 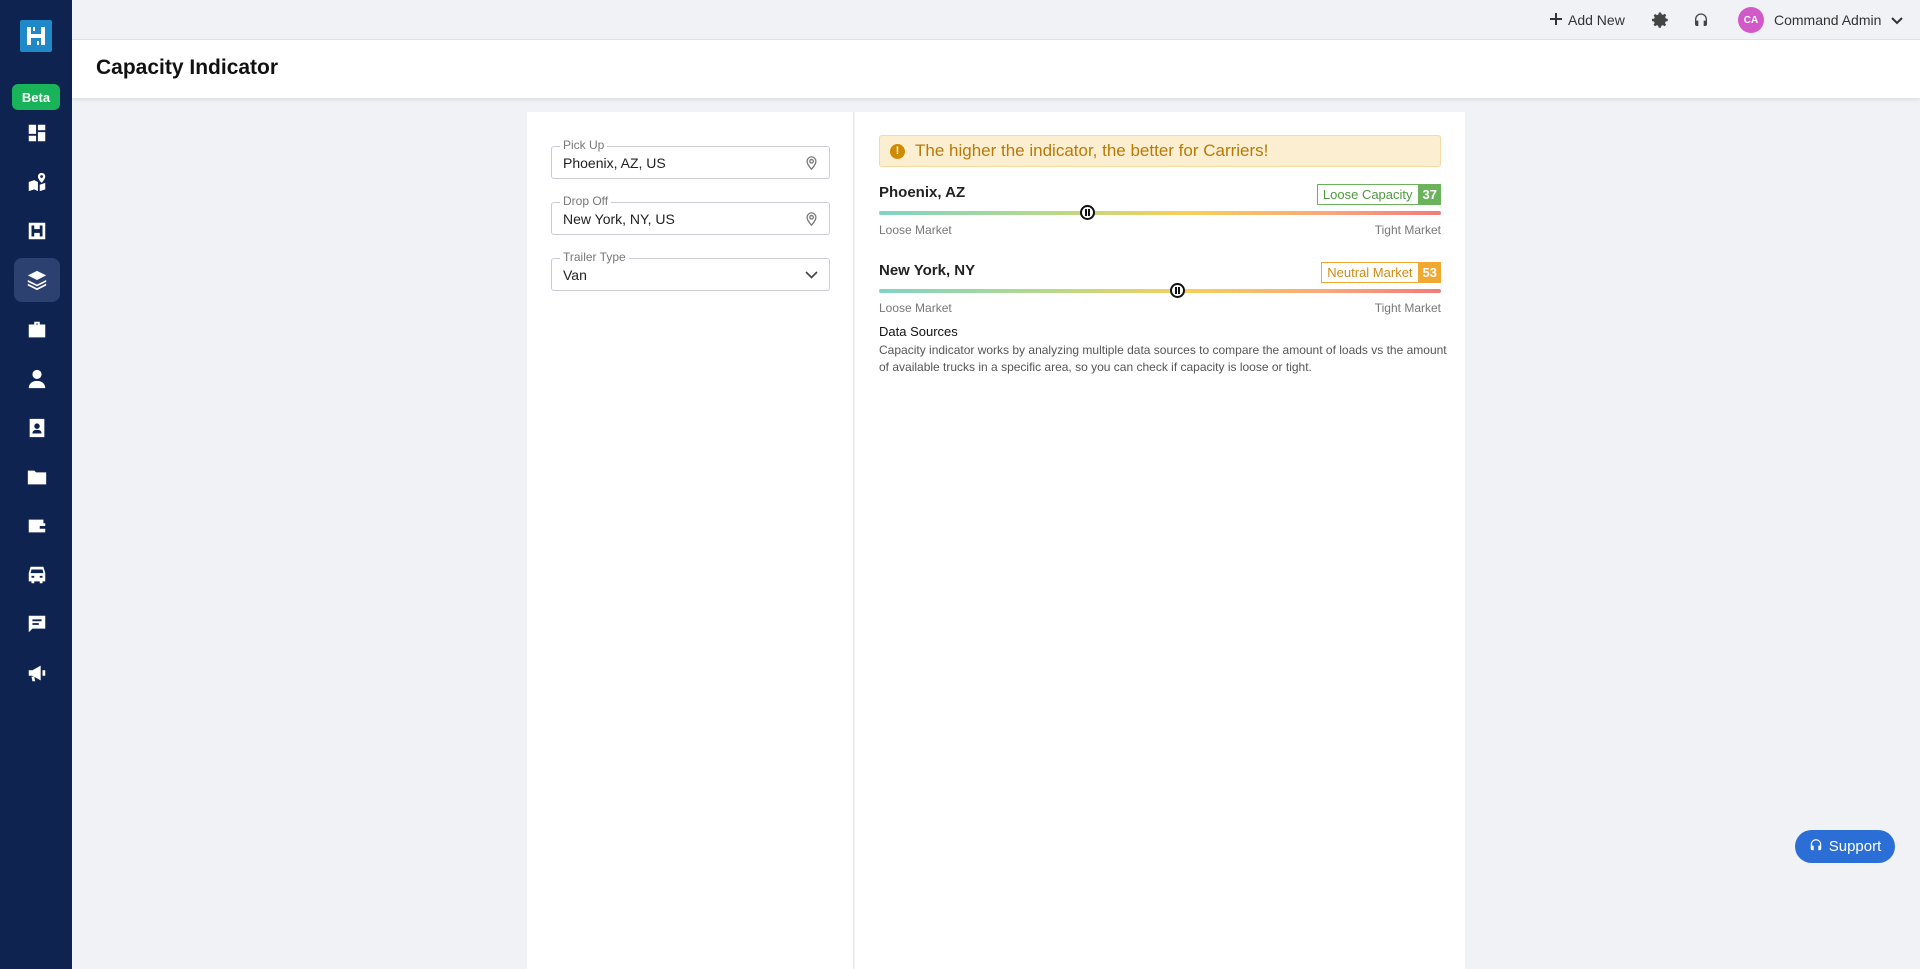 I want to click on wallet-icon, so click(x=37, y=526).